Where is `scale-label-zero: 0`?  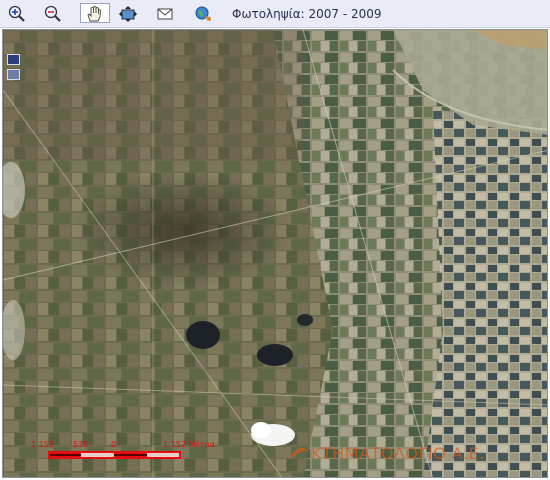 scale-label-zero: 0 is located at coordinates (114, 444).